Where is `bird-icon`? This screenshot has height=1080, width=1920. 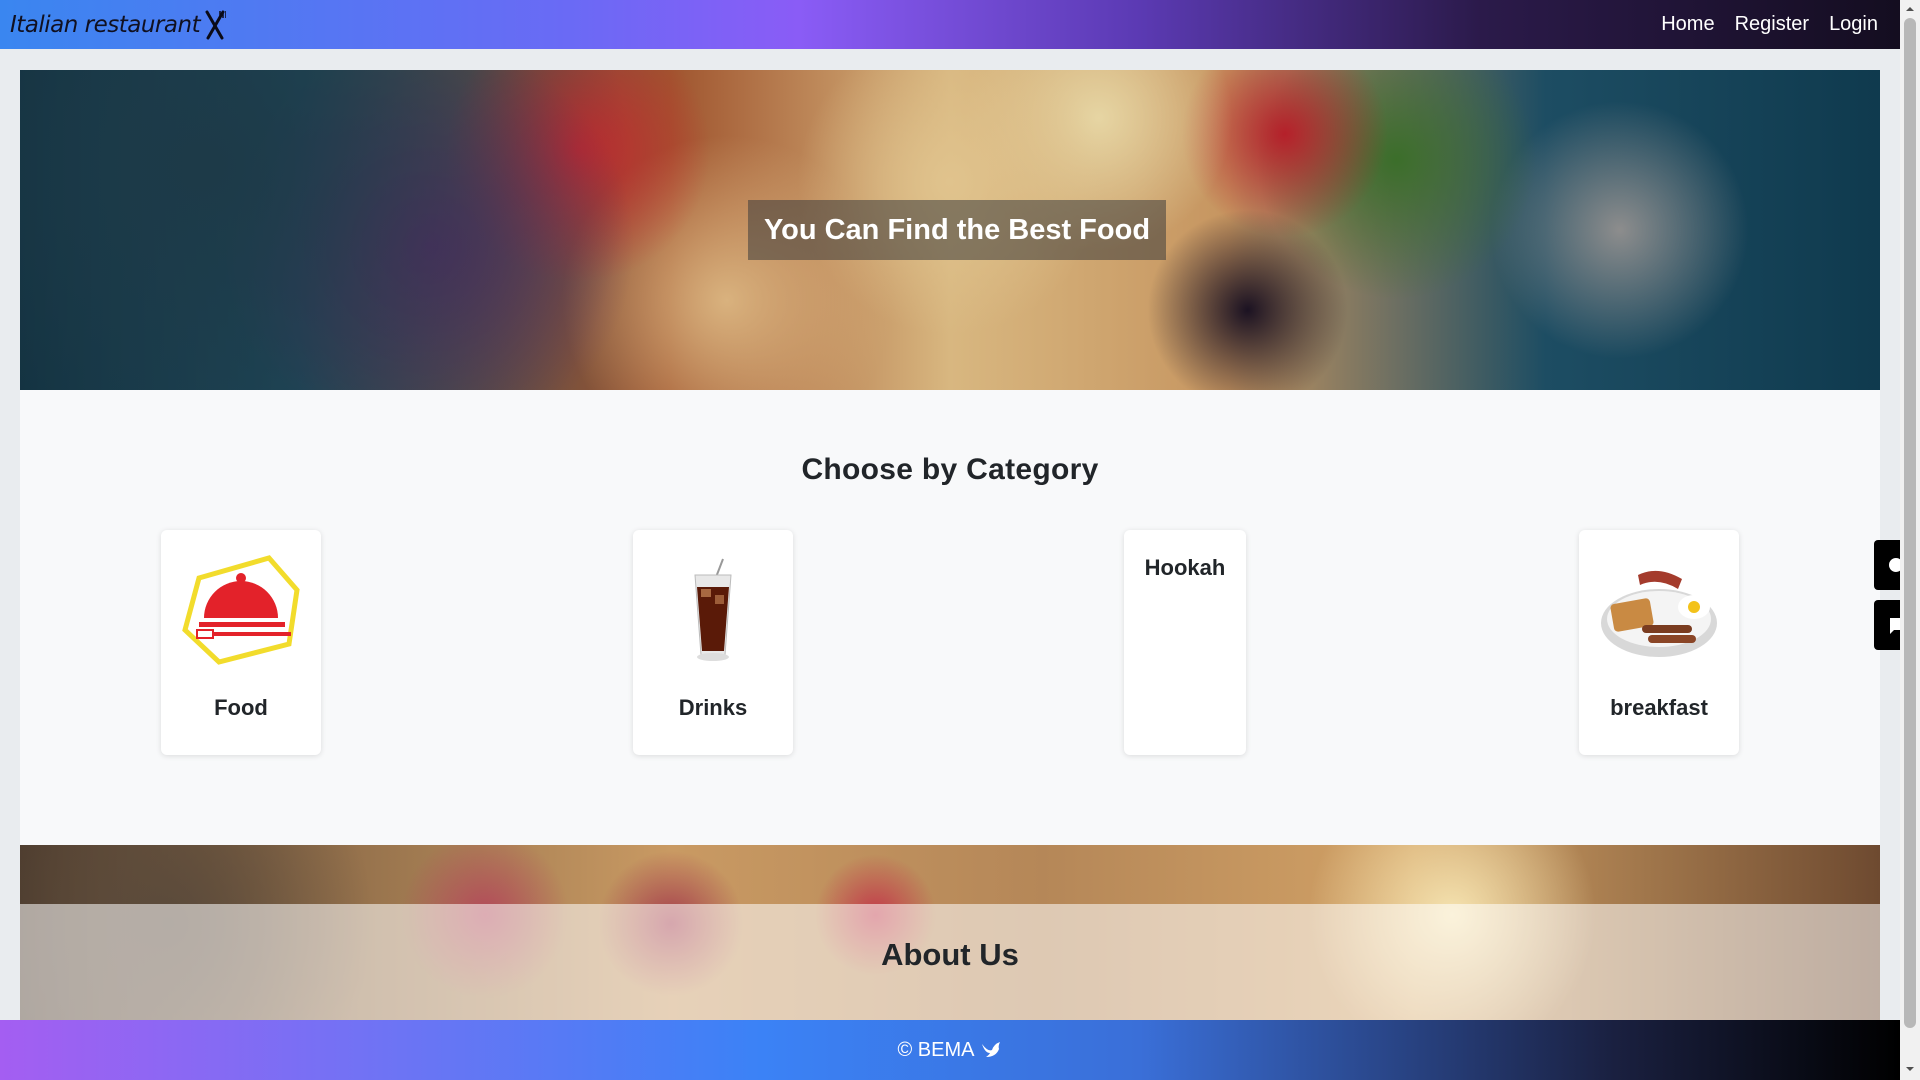
bird-icon is located at coordinates (991, 1049).